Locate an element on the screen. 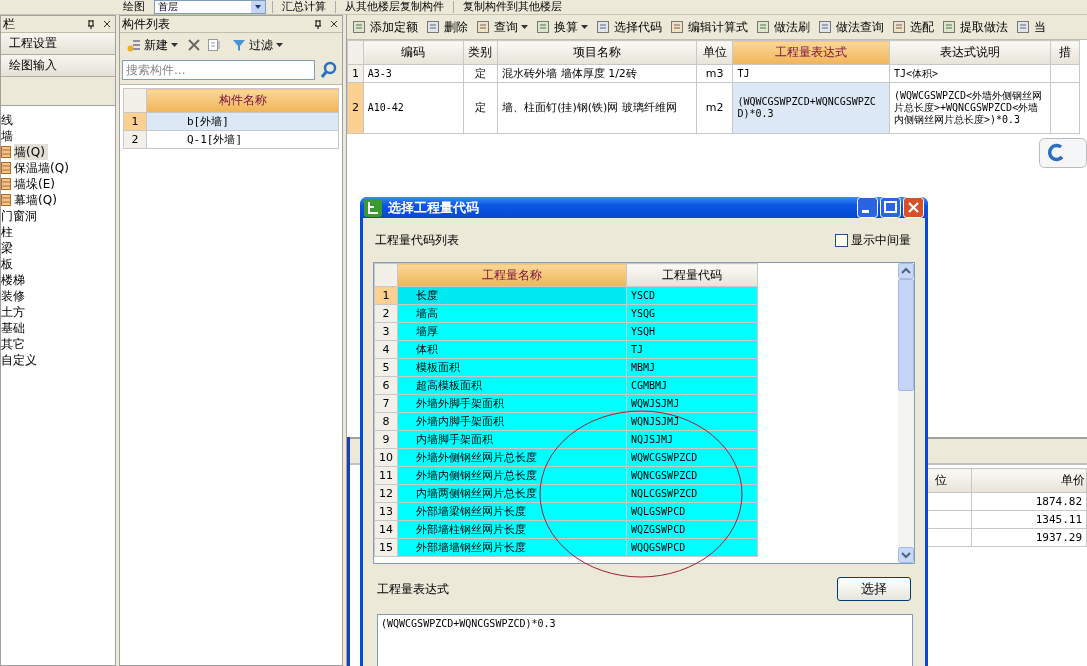 The width and height of the screenshot is (1087, 666). checkbox-label: 显示中间量 is located at coordinates (881, 240).